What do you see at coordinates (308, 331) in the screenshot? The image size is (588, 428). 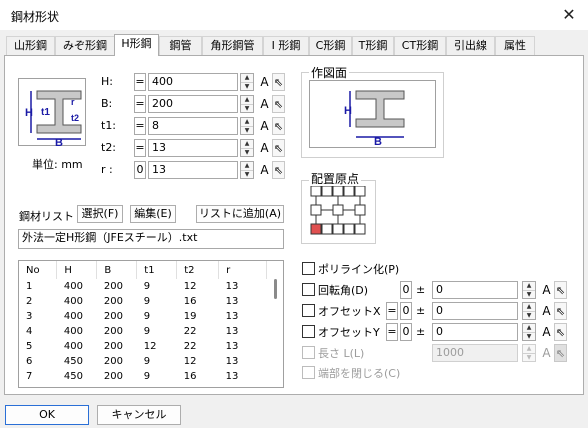 I see `offset-y-checkbox` at bounding box center [308, 331].